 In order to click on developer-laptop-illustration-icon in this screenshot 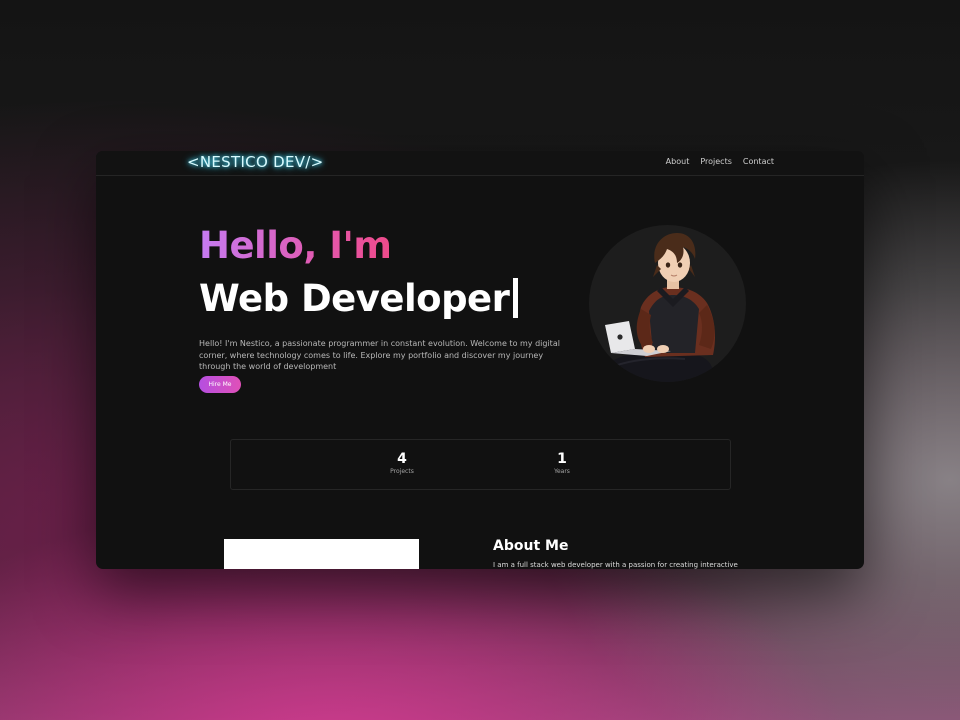, I will do `click(657, 307)`.